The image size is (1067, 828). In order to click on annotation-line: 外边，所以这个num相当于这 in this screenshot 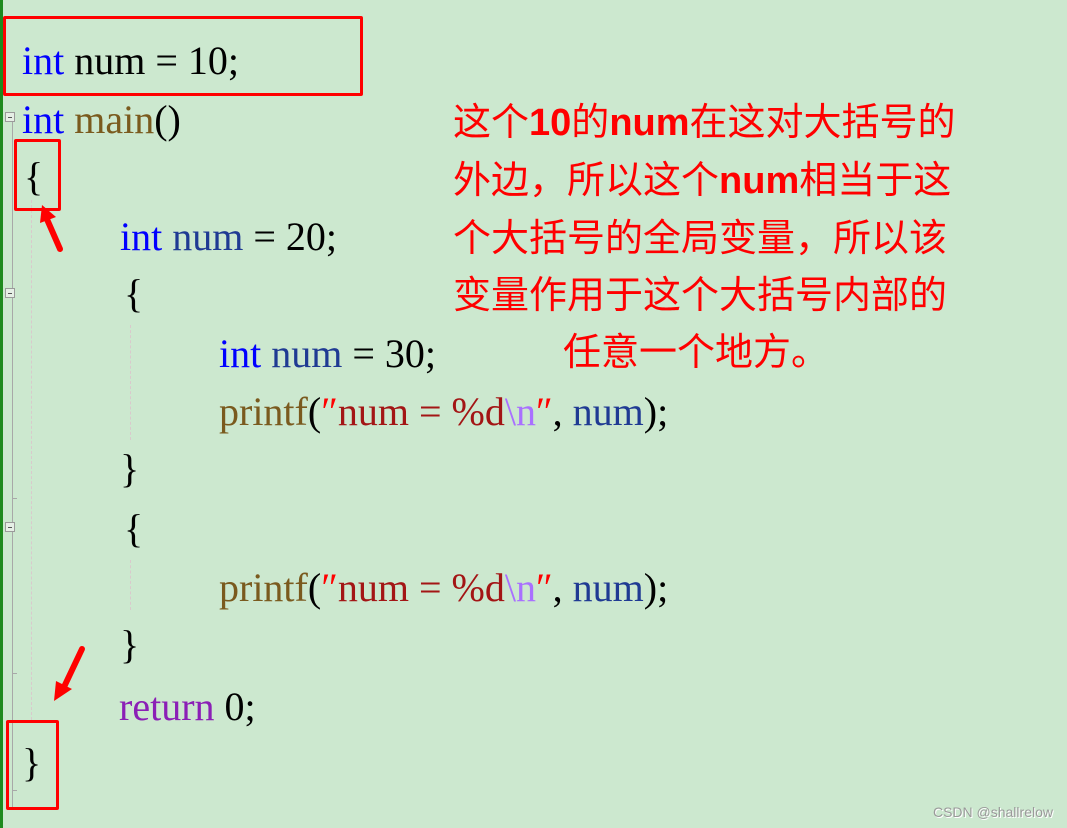, I will do `click(753, 181)`.